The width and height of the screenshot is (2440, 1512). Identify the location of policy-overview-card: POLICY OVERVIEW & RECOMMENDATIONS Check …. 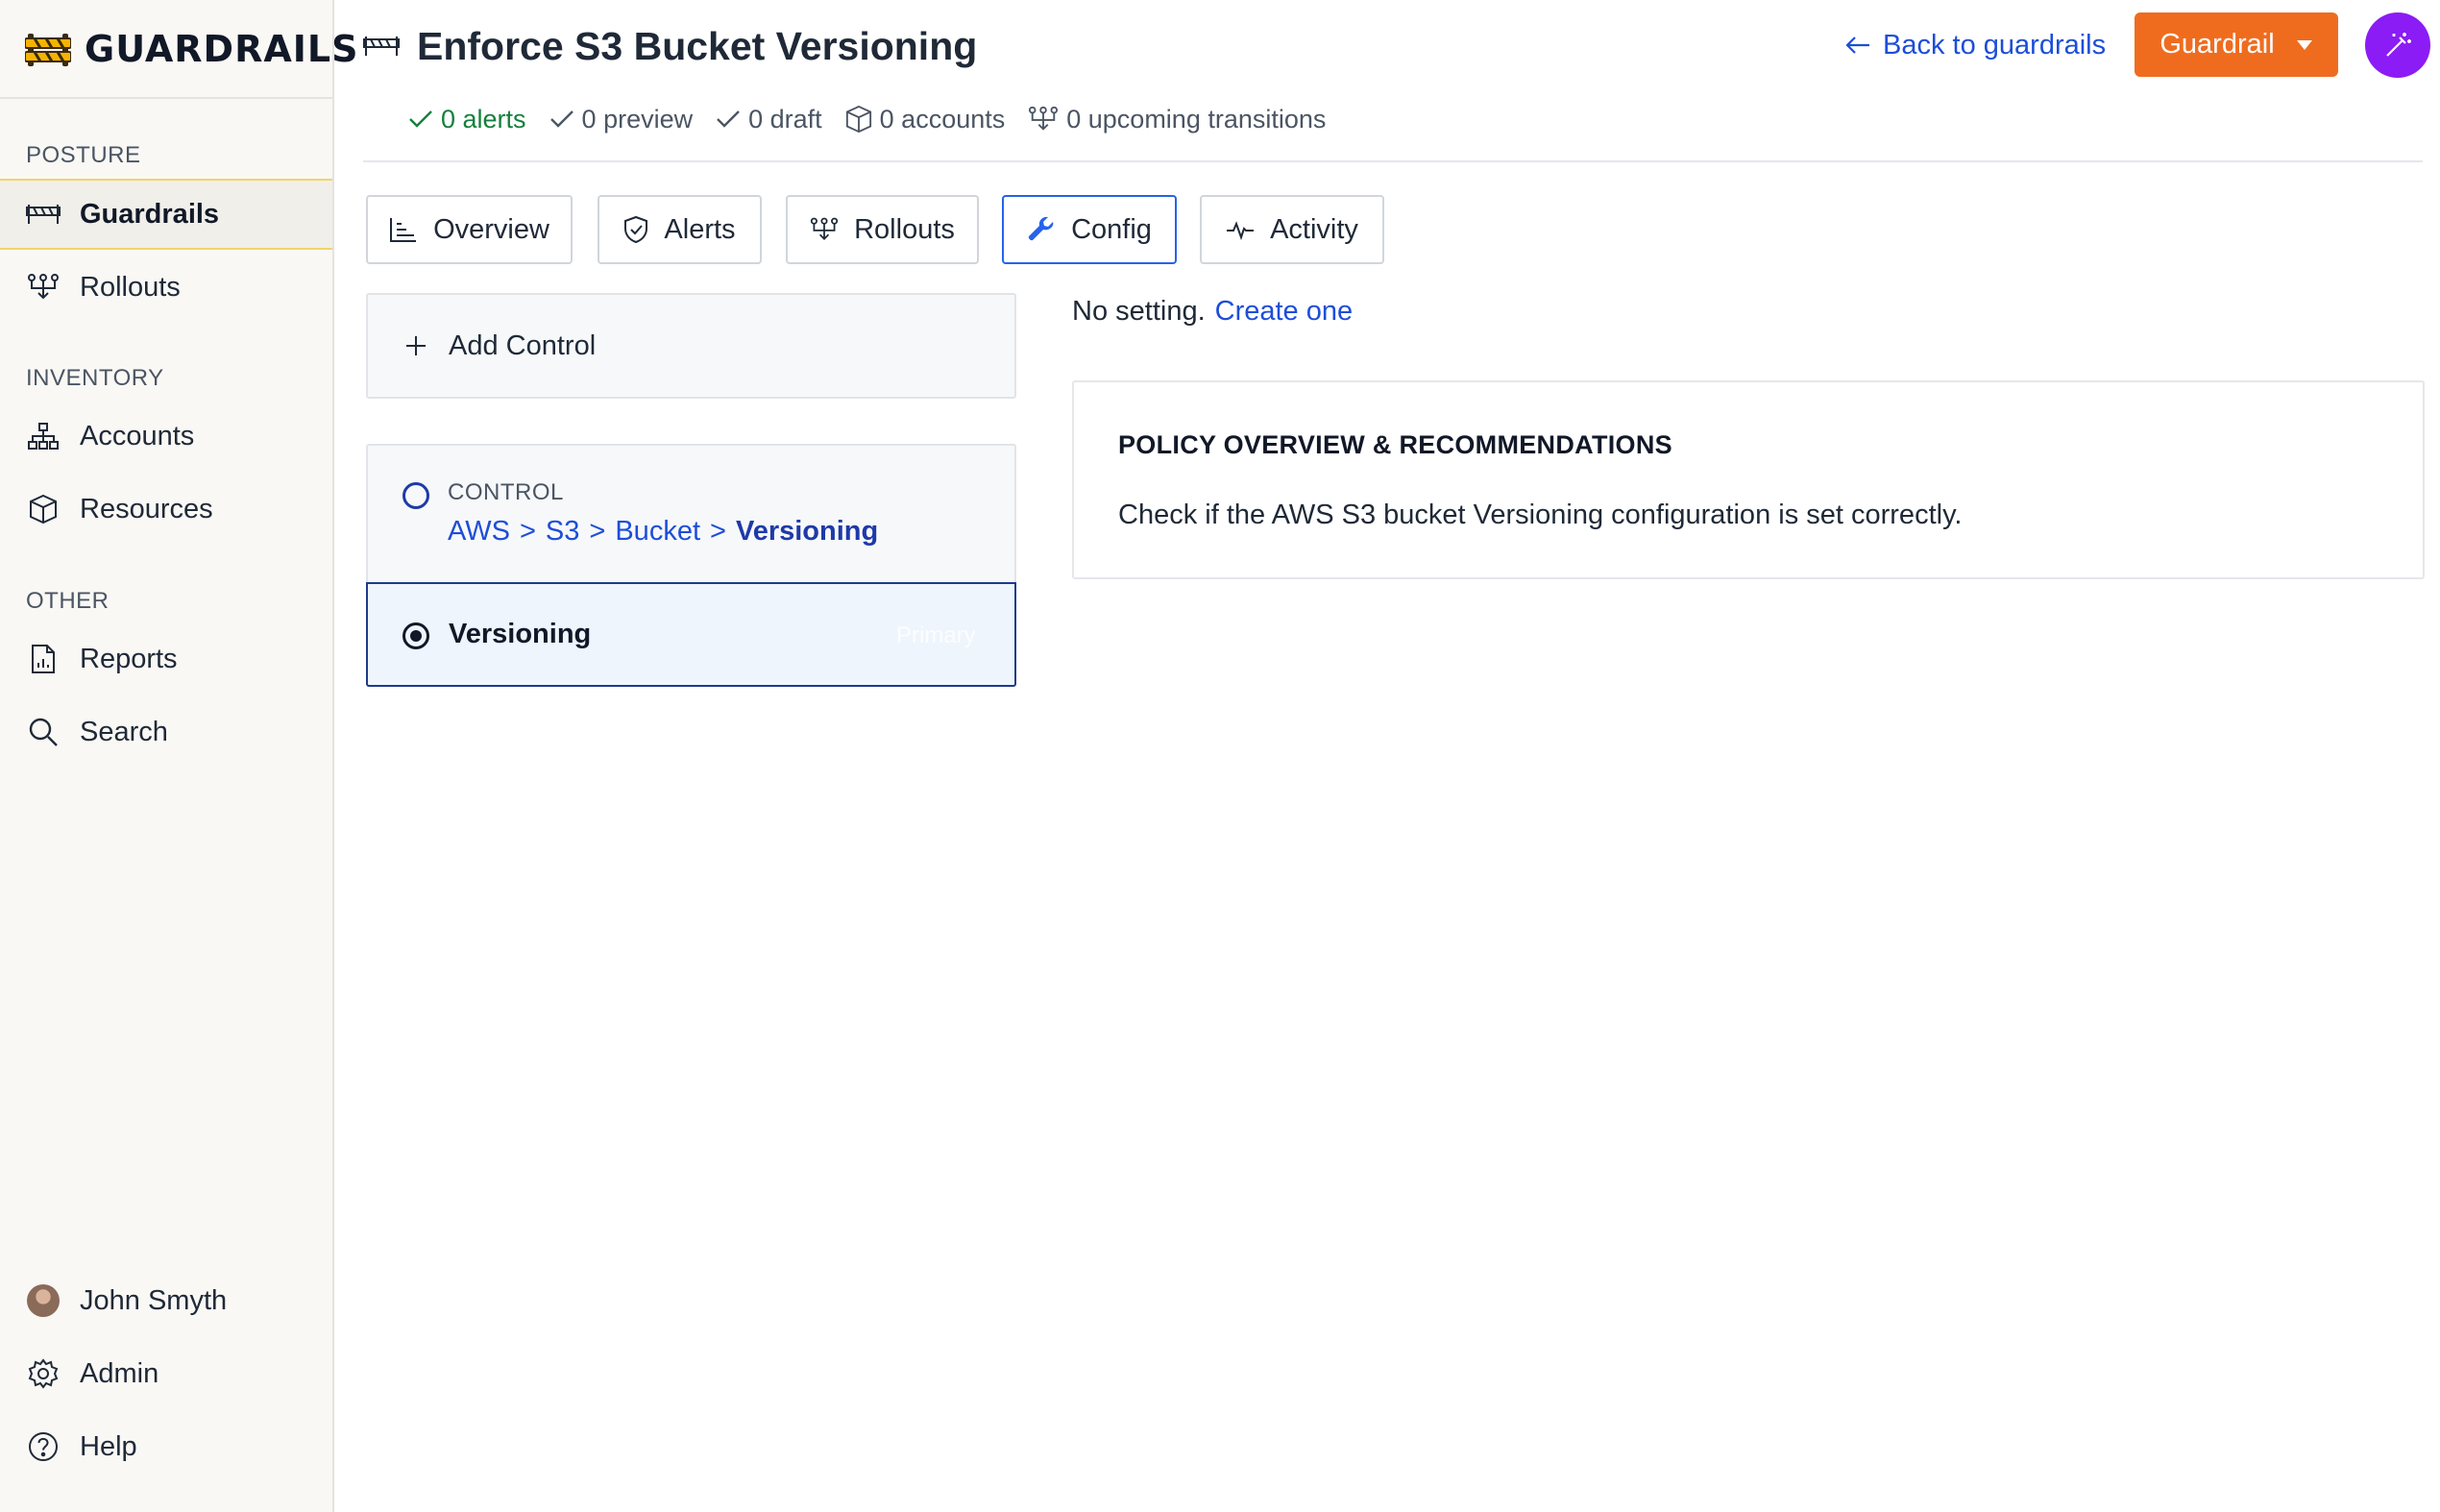
(1748, 479).